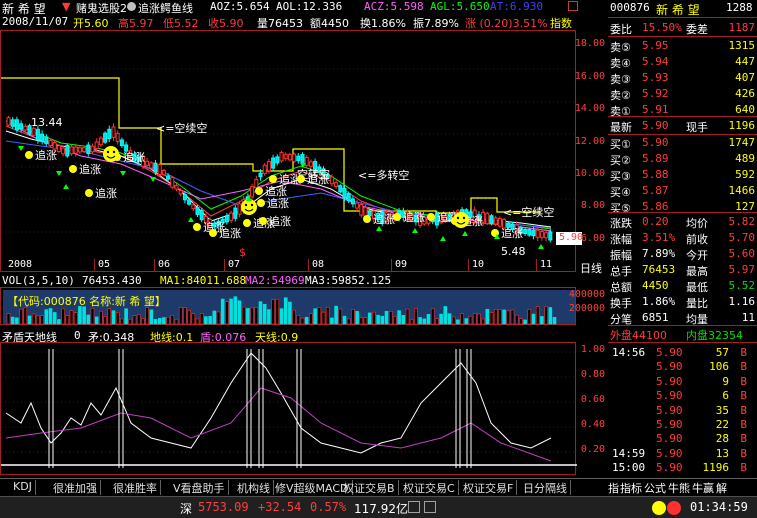 This screenshot has width=757, height=518. What do you see at coordinates (280, 507) in the screenshot?
I see `index-change: +32.54` at bounding box center [280, 507].